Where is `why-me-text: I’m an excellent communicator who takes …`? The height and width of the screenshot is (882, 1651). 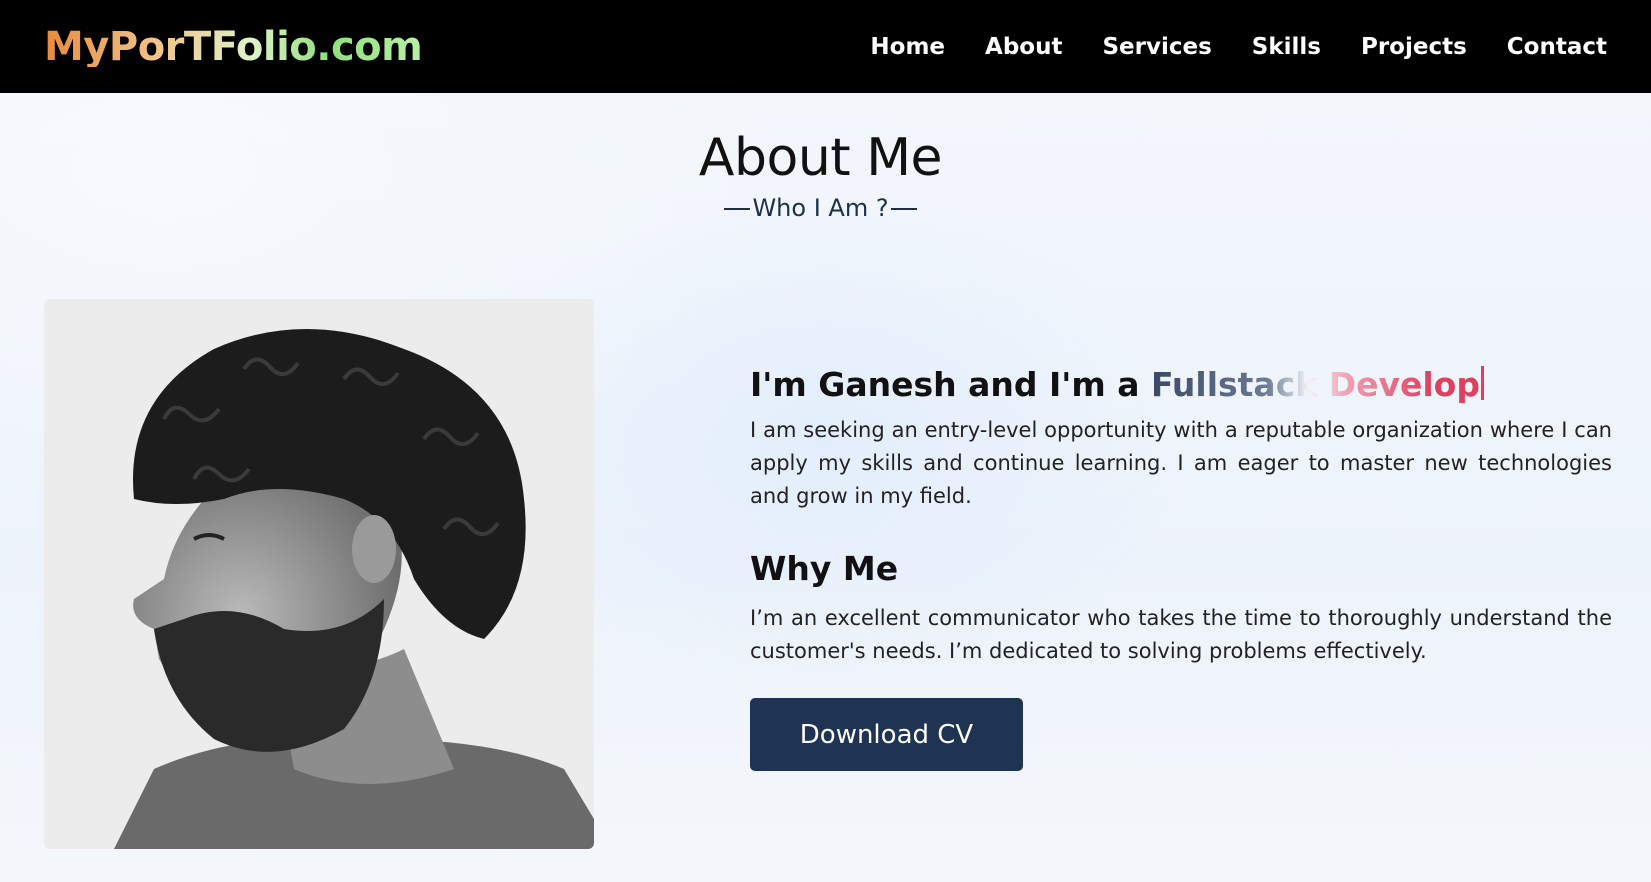
why-me-text: I’m an excellent communicator who takes … is located at coordinates (1181, 634).